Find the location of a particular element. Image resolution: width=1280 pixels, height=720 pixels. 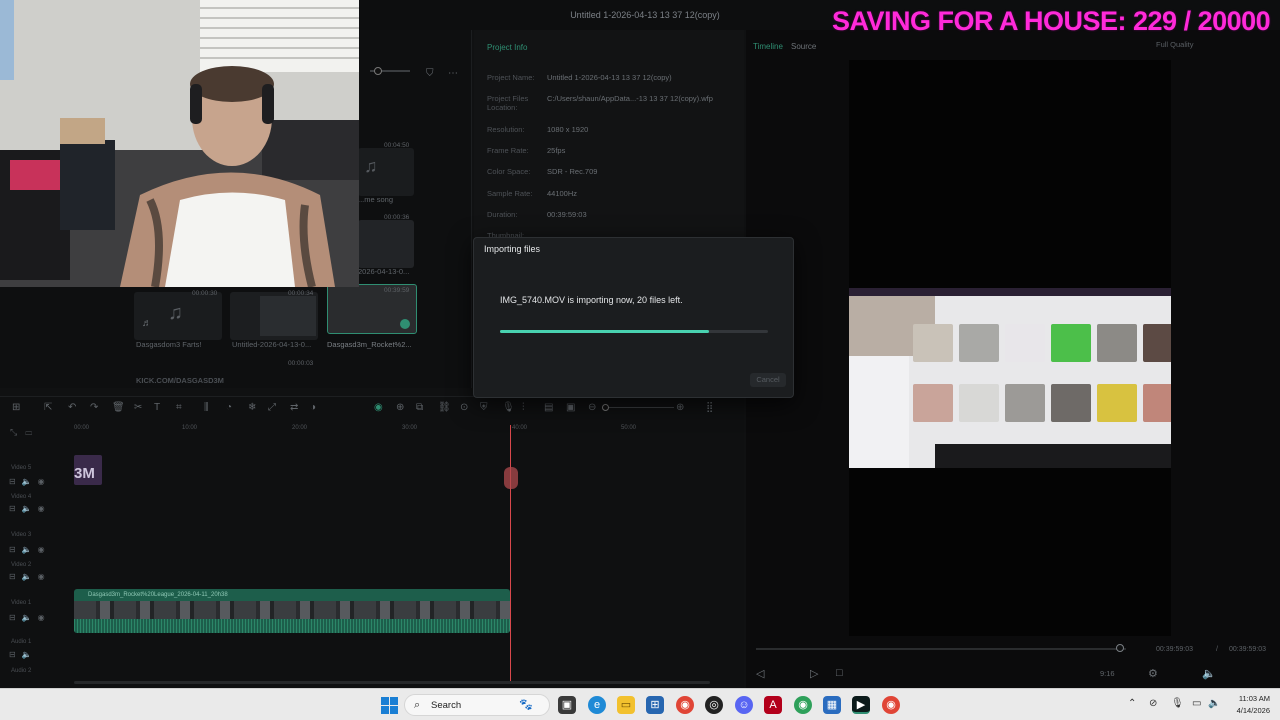

preview-tile is located at coordinates (1071, 343).